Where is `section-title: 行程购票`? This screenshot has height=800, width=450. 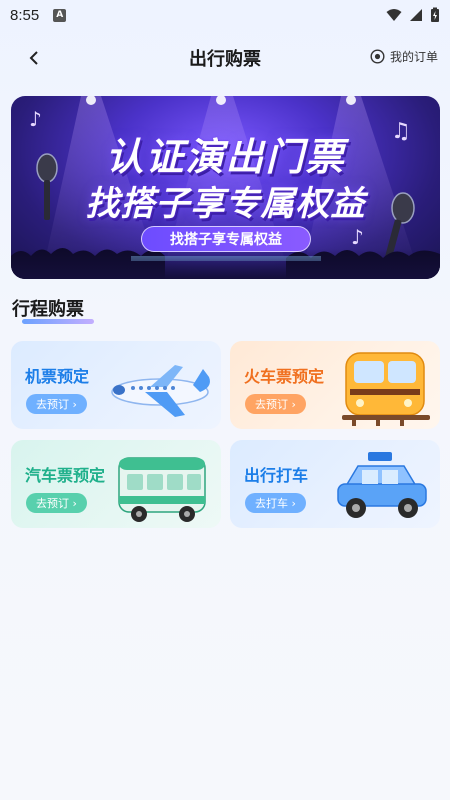 section-title: 行程购票 is located at coordinates (48, 309).